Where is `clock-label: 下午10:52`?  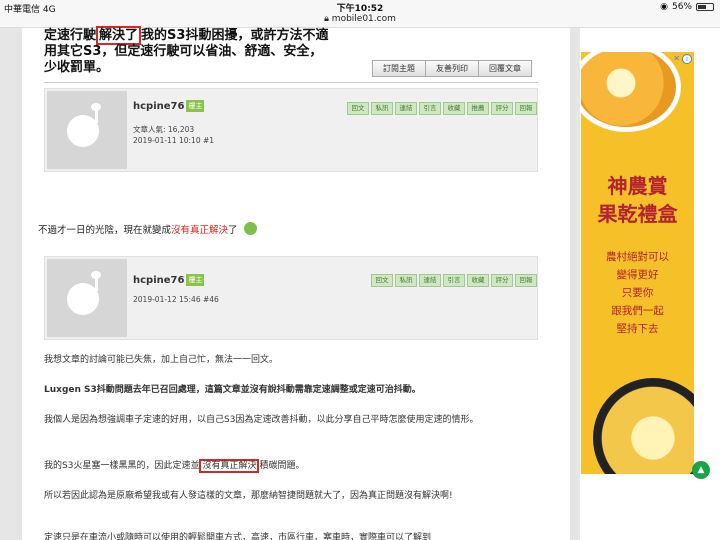 clock-label: 下午10:52 is located at coordinates (360, 9).